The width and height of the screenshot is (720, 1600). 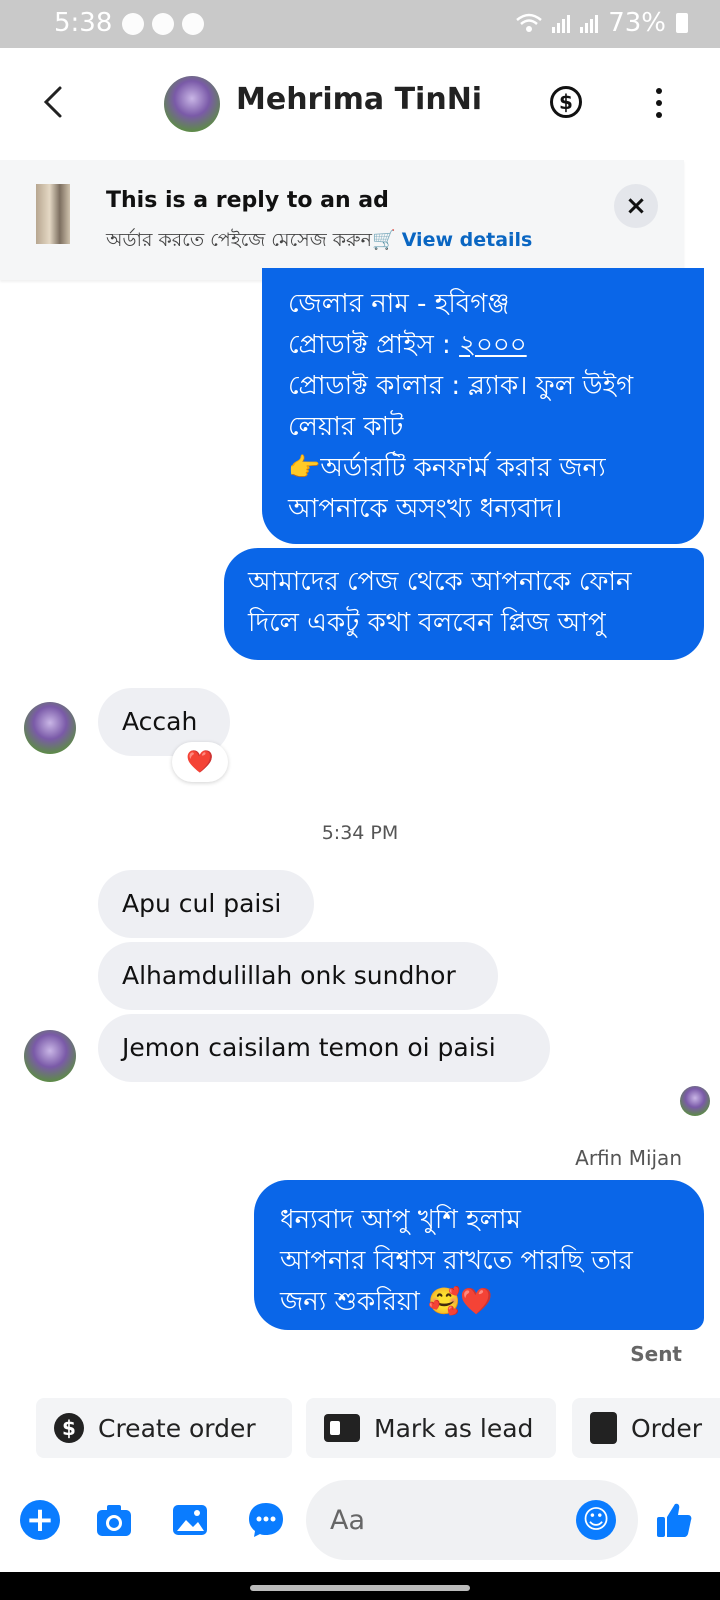 I want to click on create-order-button: $ Create order, so click(x=164, y=1428).